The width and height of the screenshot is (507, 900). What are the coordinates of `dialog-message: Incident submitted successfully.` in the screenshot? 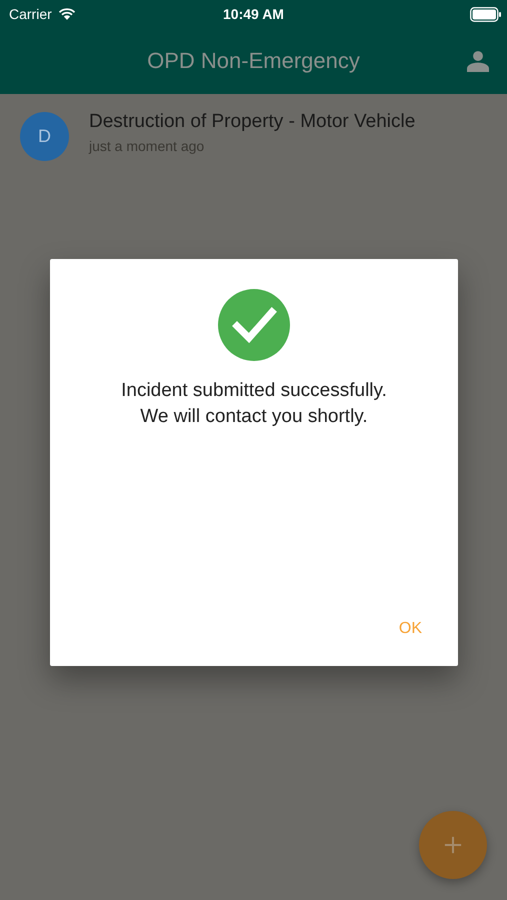 It's located at (254, 391).